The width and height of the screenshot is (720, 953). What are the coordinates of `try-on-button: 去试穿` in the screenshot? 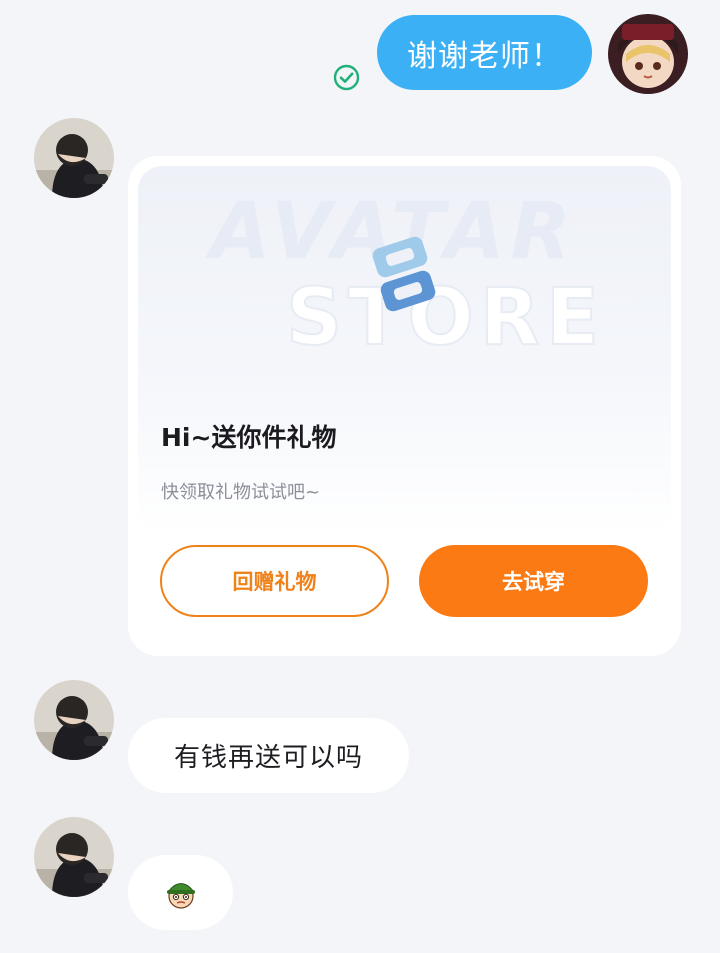 It's located at (533, 581).